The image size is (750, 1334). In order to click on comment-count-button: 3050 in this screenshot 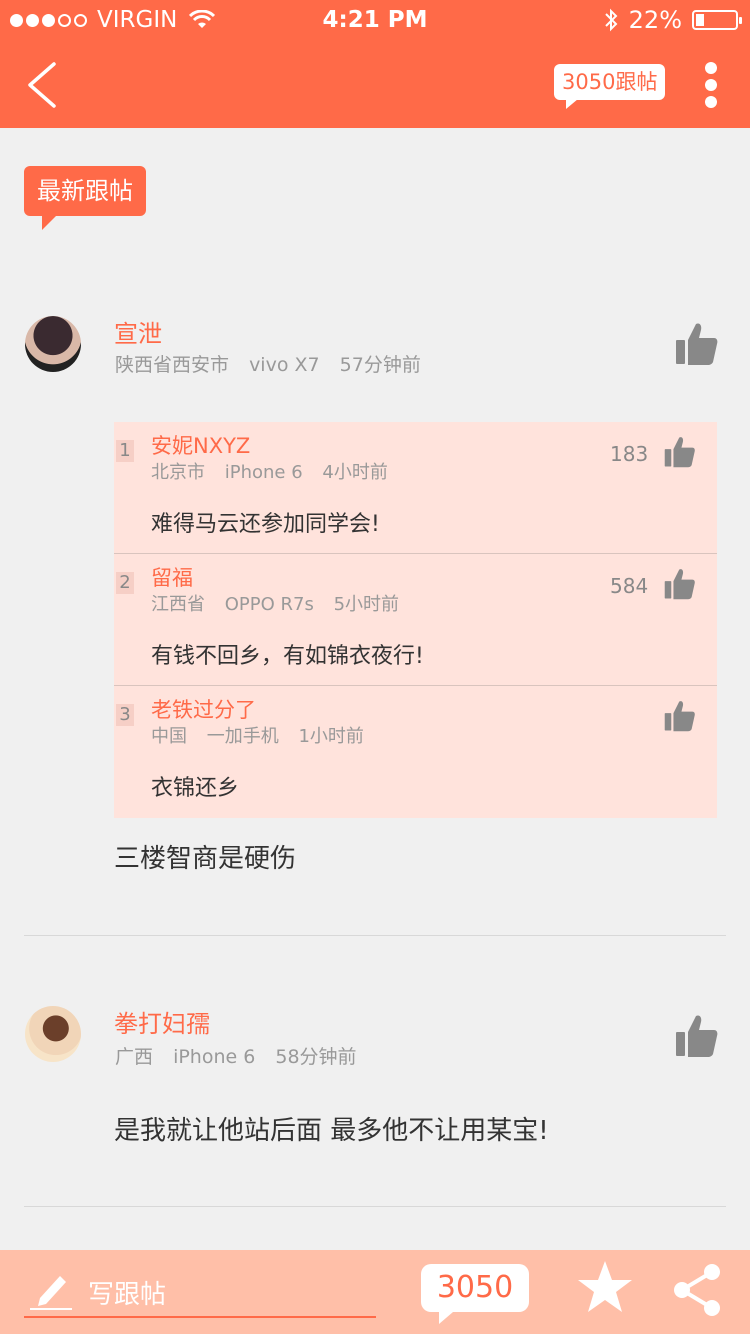, I will do `click(475, 1294)`.